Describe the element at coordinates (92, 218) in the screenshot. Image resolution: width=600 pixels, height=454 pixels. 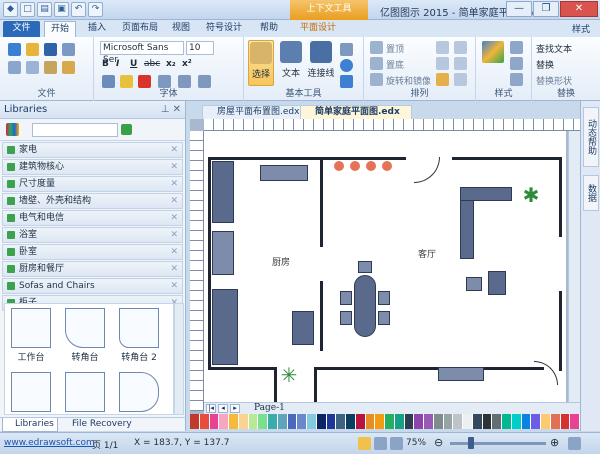
I see `category-electrical: 电气和电信 ✕` at that location.